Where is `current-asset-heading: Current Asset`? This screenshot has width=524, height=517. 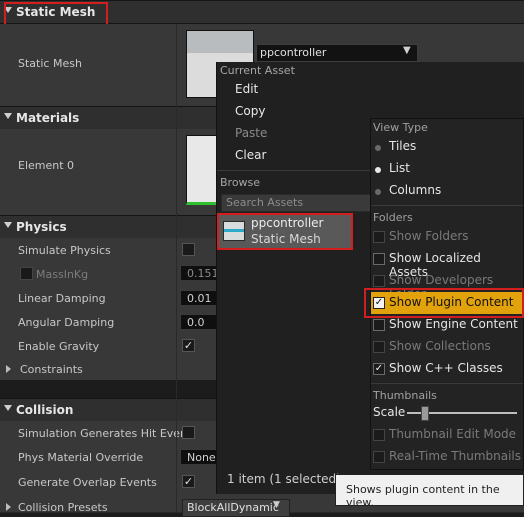 current-asset-heading: Current Asset is located at coordinates (257, 70).